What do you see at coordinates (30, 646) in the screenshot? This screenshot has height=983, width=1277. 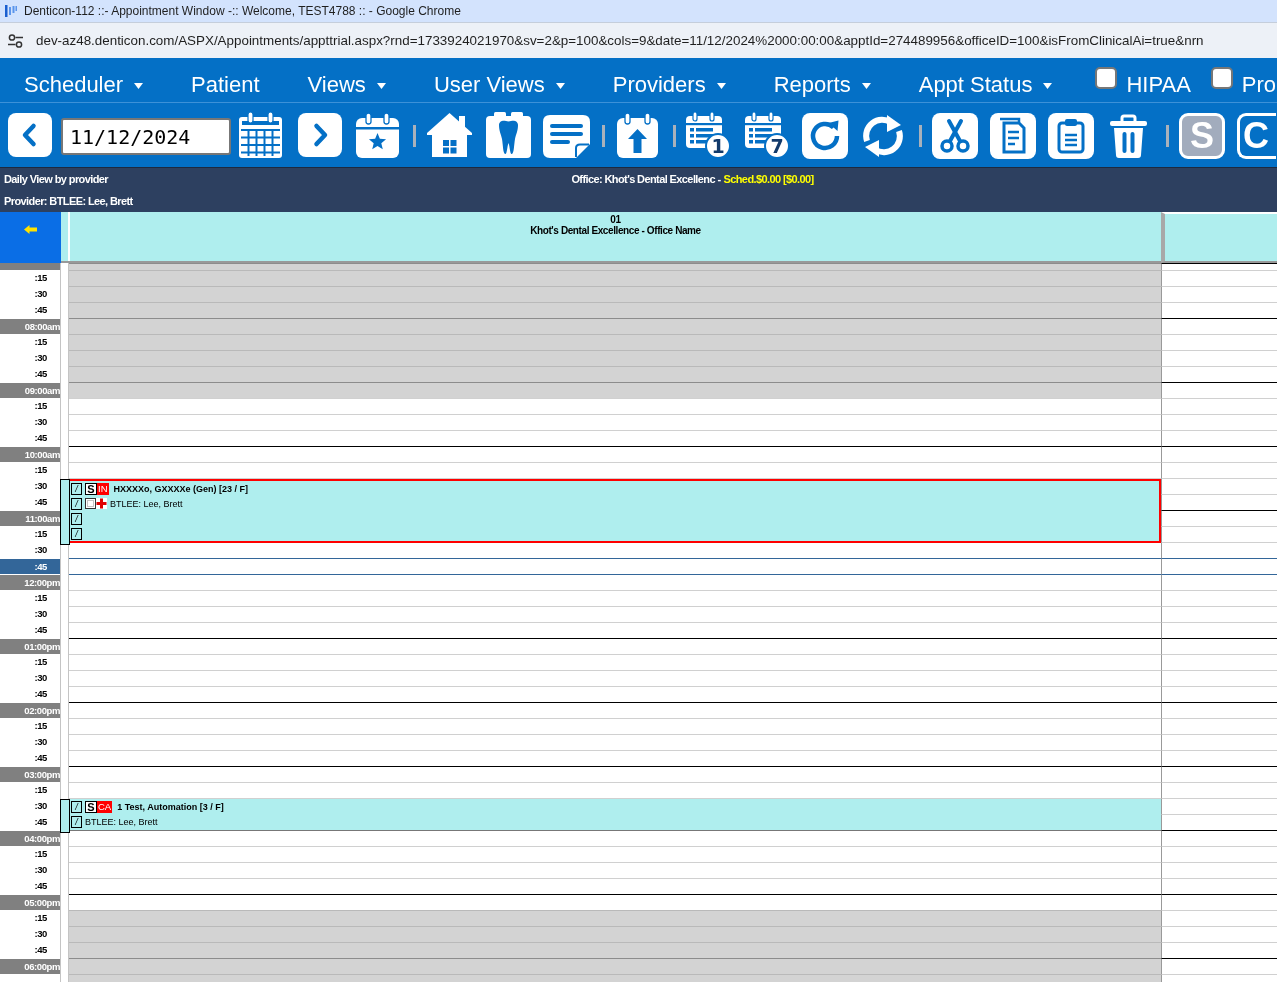 I see `time-label: 01:00pm` at bounding box center [30, 646].